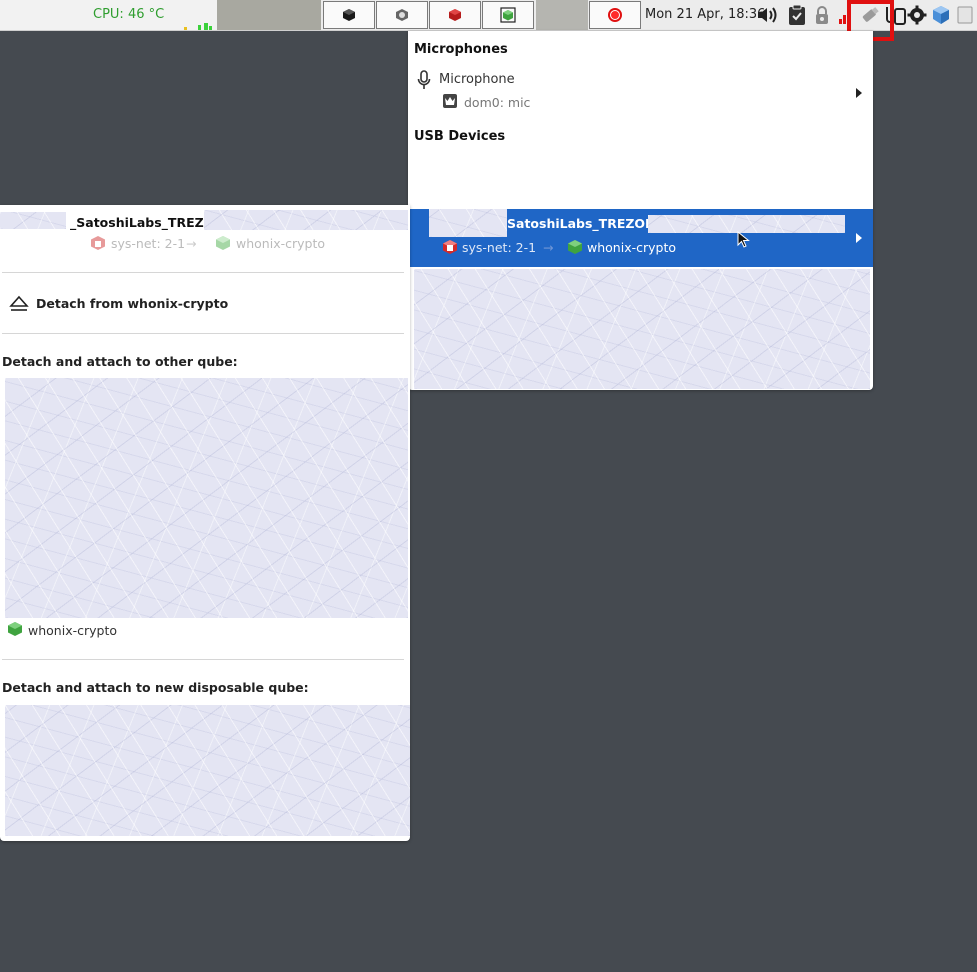 The width and height of the screenshot is (977, 972). What do you see at coordinates (743, 239) in the screenshot?
I see `mouse-cursor-icon` at bounding box center [743, 239].